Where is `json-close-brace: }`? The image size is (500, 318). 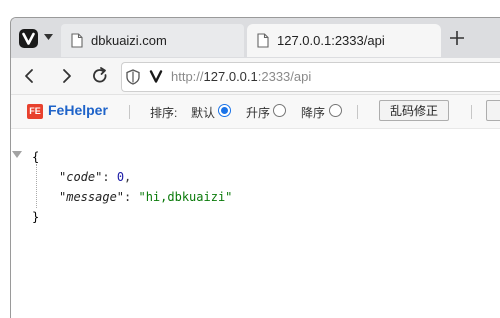
json-close-brace: } is located at coordinates (36, 217).